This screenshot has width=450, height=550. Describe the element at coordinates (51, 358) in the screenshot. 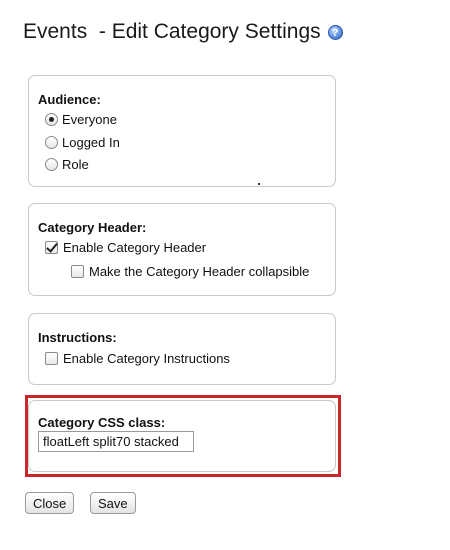

I see `enable-instructions-checkbox` at that location.